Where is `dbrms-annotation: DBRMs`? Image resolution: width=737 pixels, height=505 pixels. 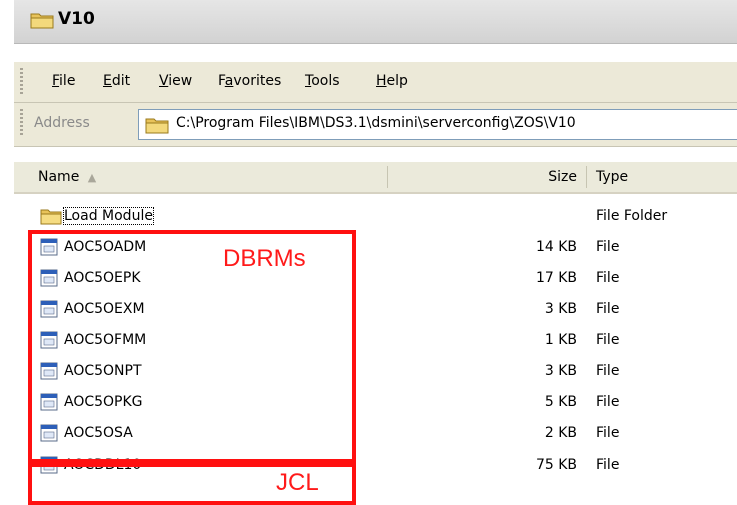
dbrms-annotation: DBRMs is located at coordinates (264, 258).